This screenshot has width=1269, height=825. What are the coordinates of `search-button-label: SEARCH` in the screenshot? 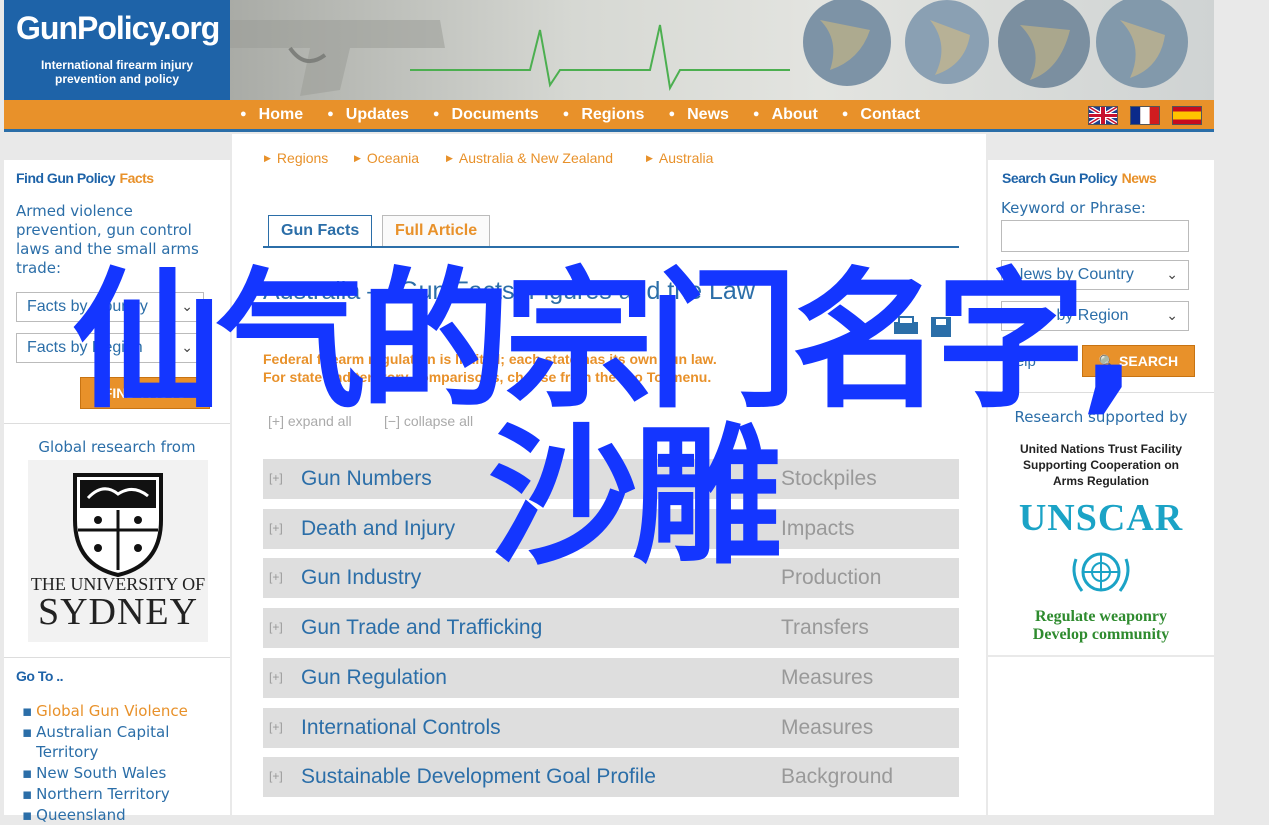 It's located at (1149, 361).